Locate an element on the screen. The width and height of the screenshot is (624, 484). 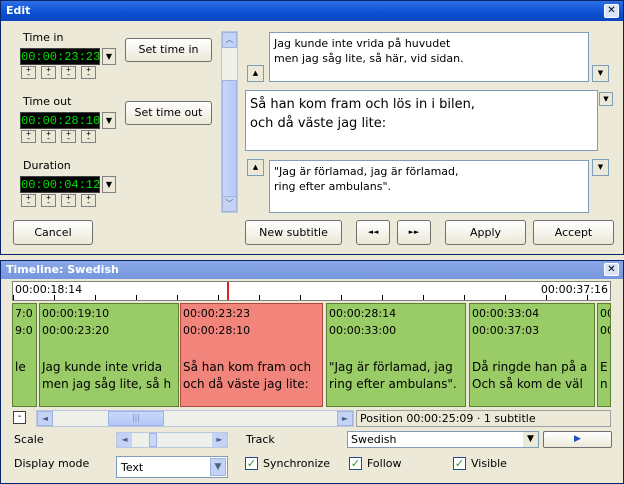
duration-dropdown-icon: ▼ is located at coordinates (109, 184).